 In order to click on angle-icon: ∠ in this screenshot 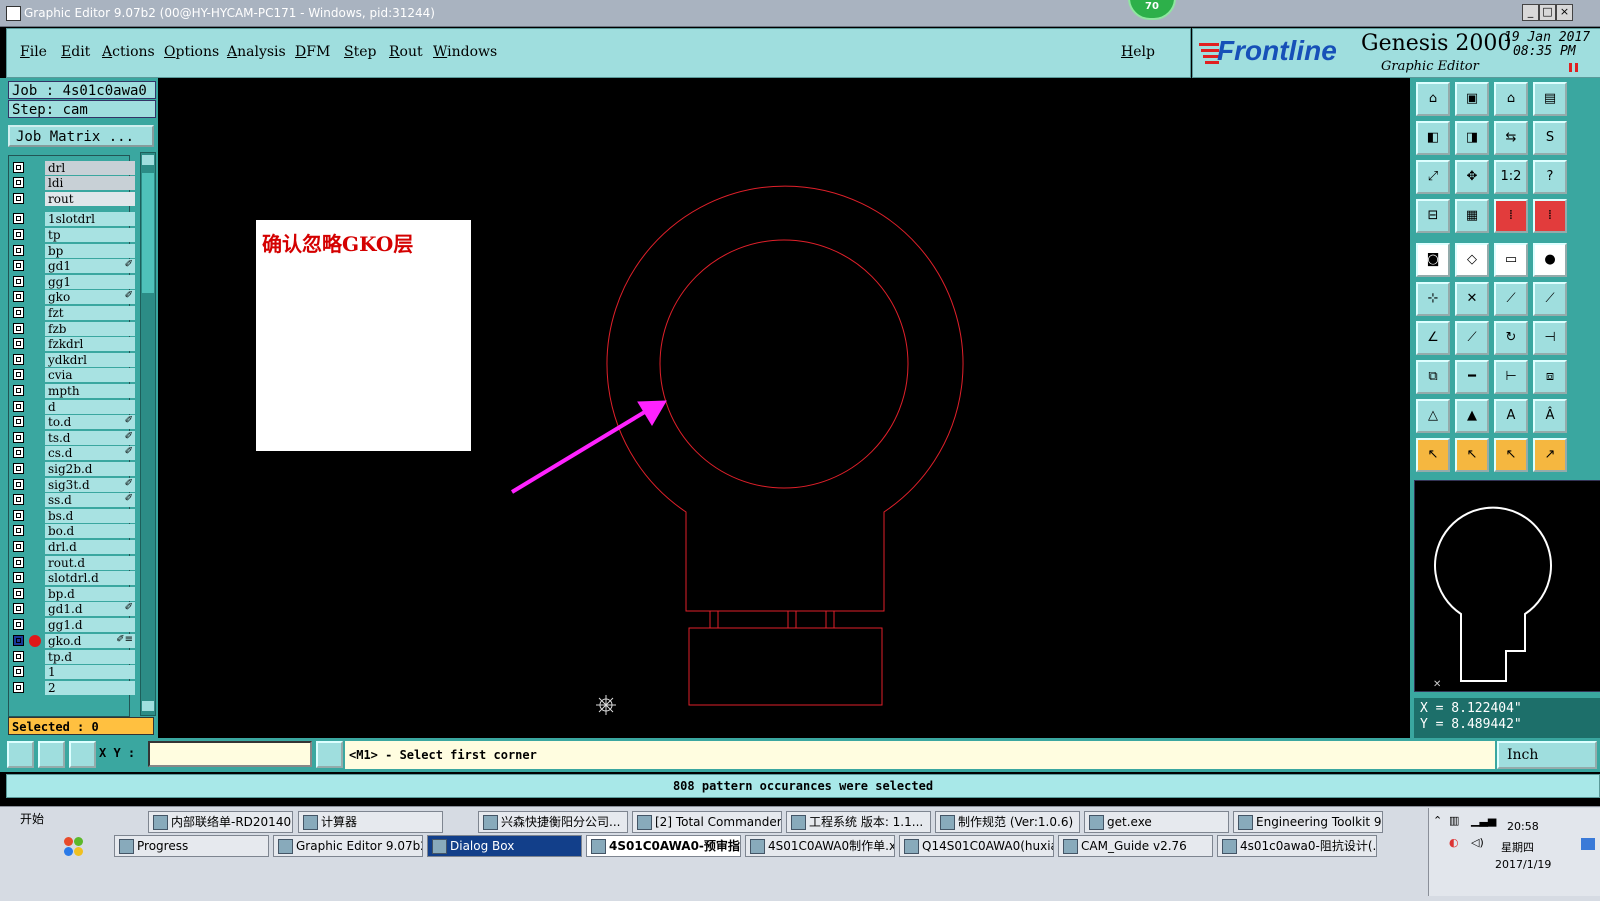, I will do `click(1433, 338)`.